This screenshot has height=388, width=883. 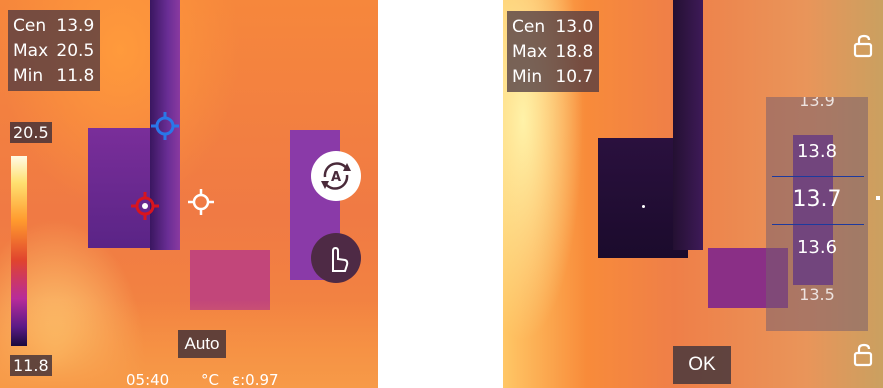 I want to click on ok-button: OK, so click(x=702, y=365).